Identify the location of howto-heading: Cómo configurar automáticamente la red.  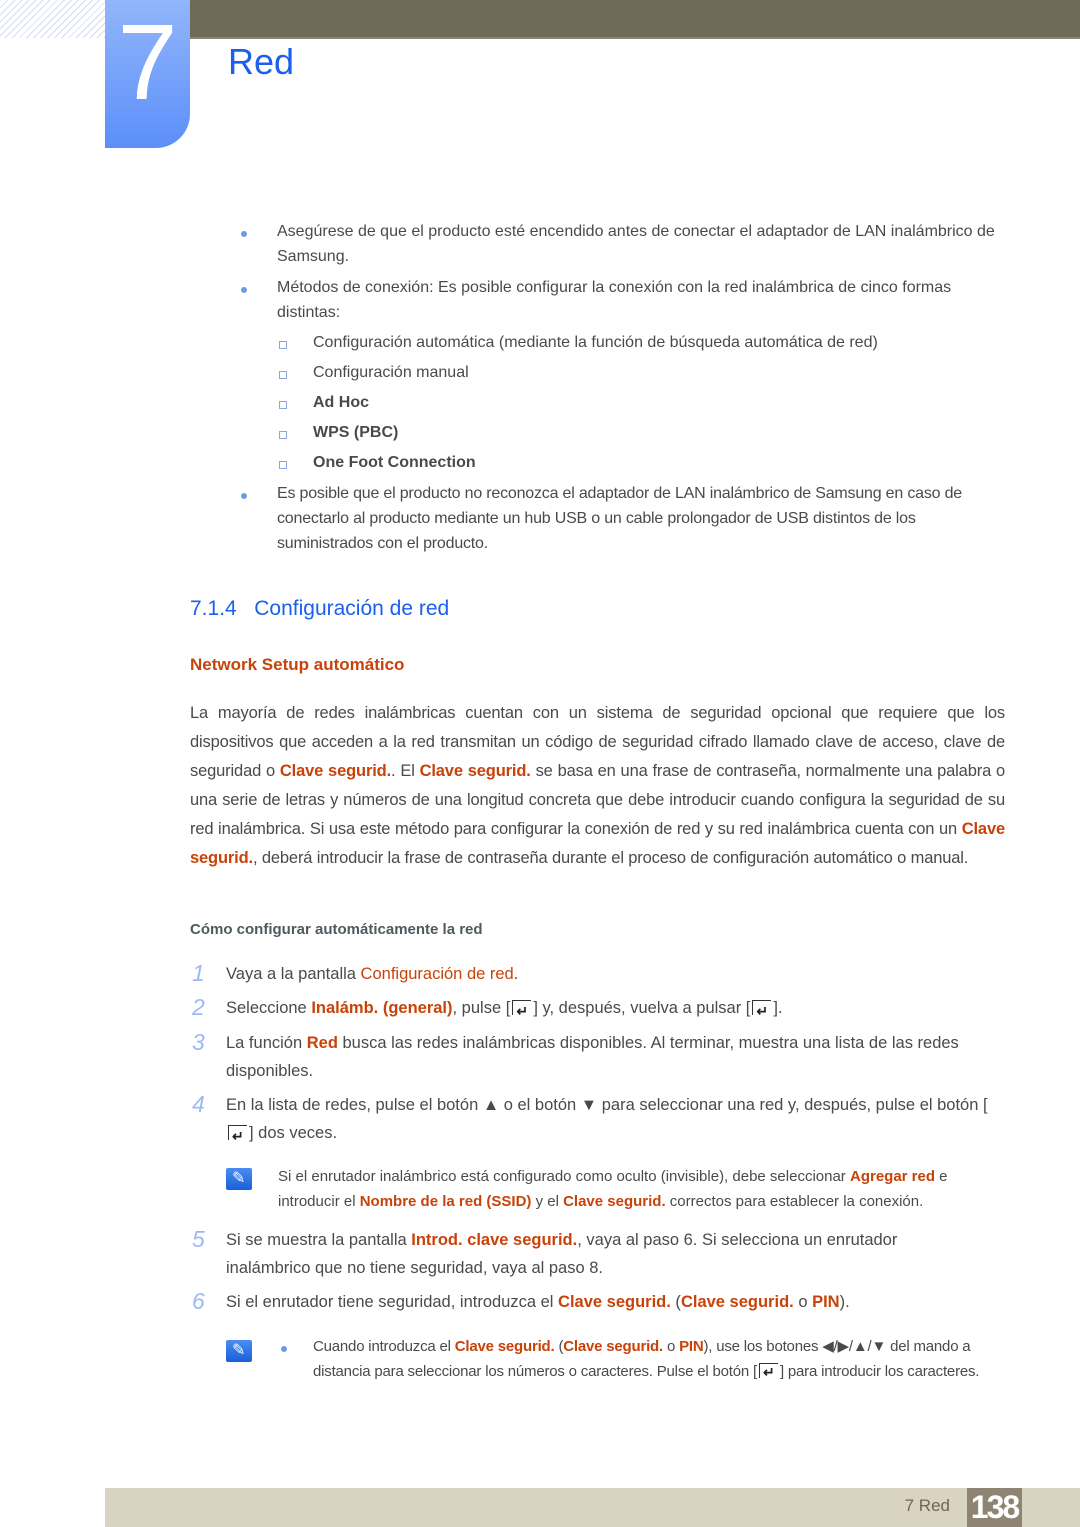
(336, 929).